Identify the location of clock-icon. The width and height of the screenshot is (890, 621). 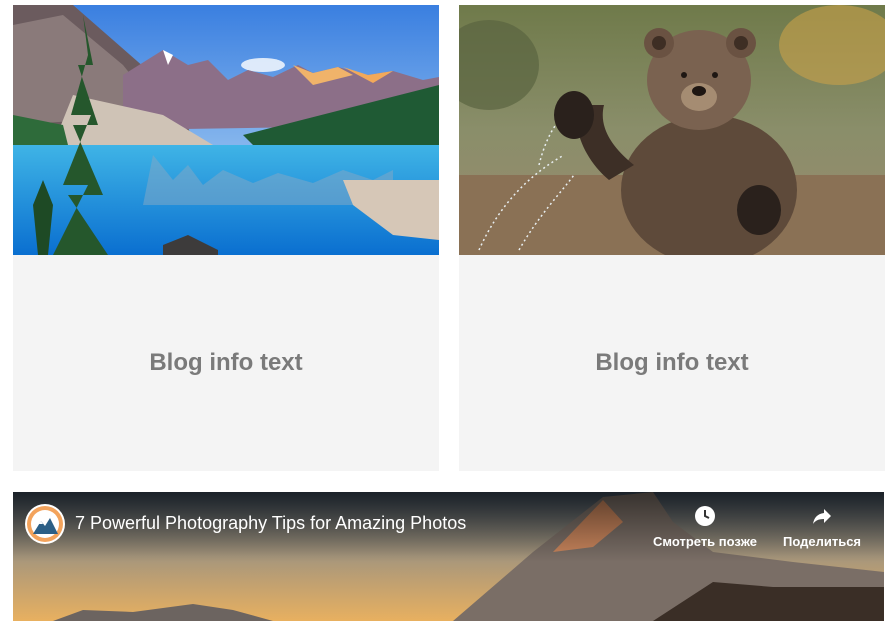
(704, 516).